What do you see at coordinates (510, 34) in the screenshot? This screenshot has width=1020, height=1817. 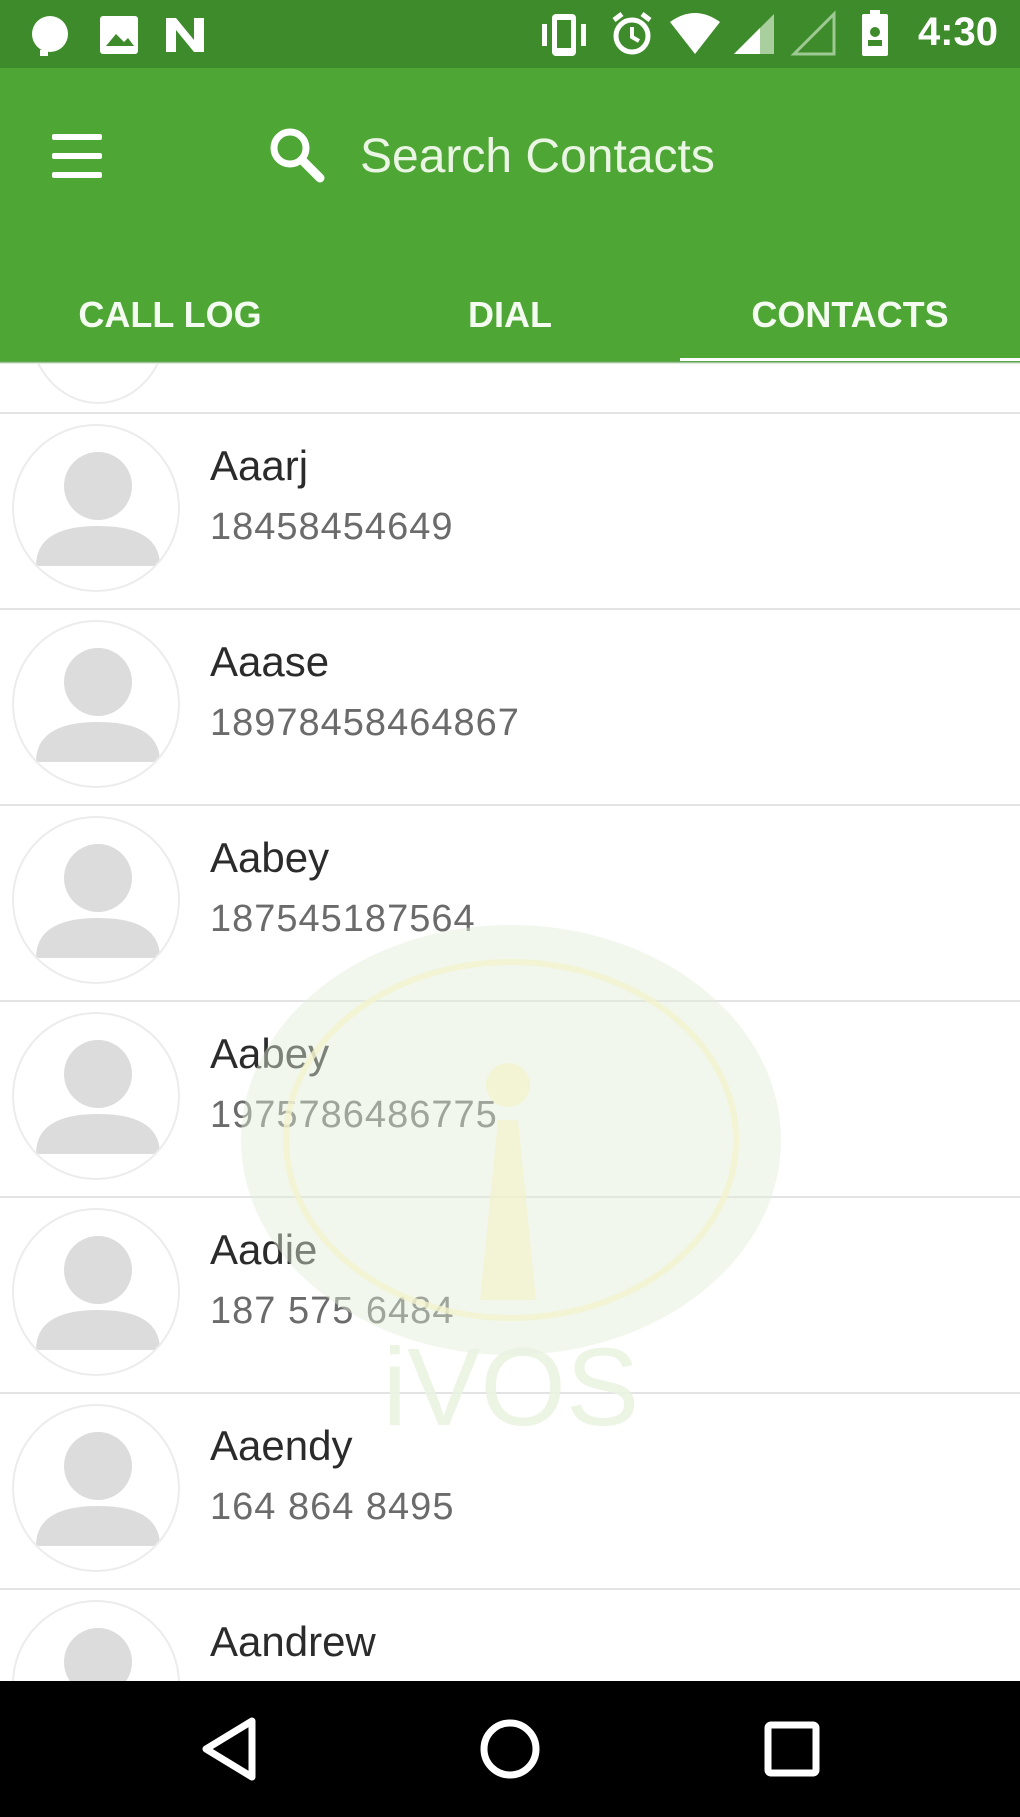 I see `status-bar: 4:30` at bounding box center [510, 34].